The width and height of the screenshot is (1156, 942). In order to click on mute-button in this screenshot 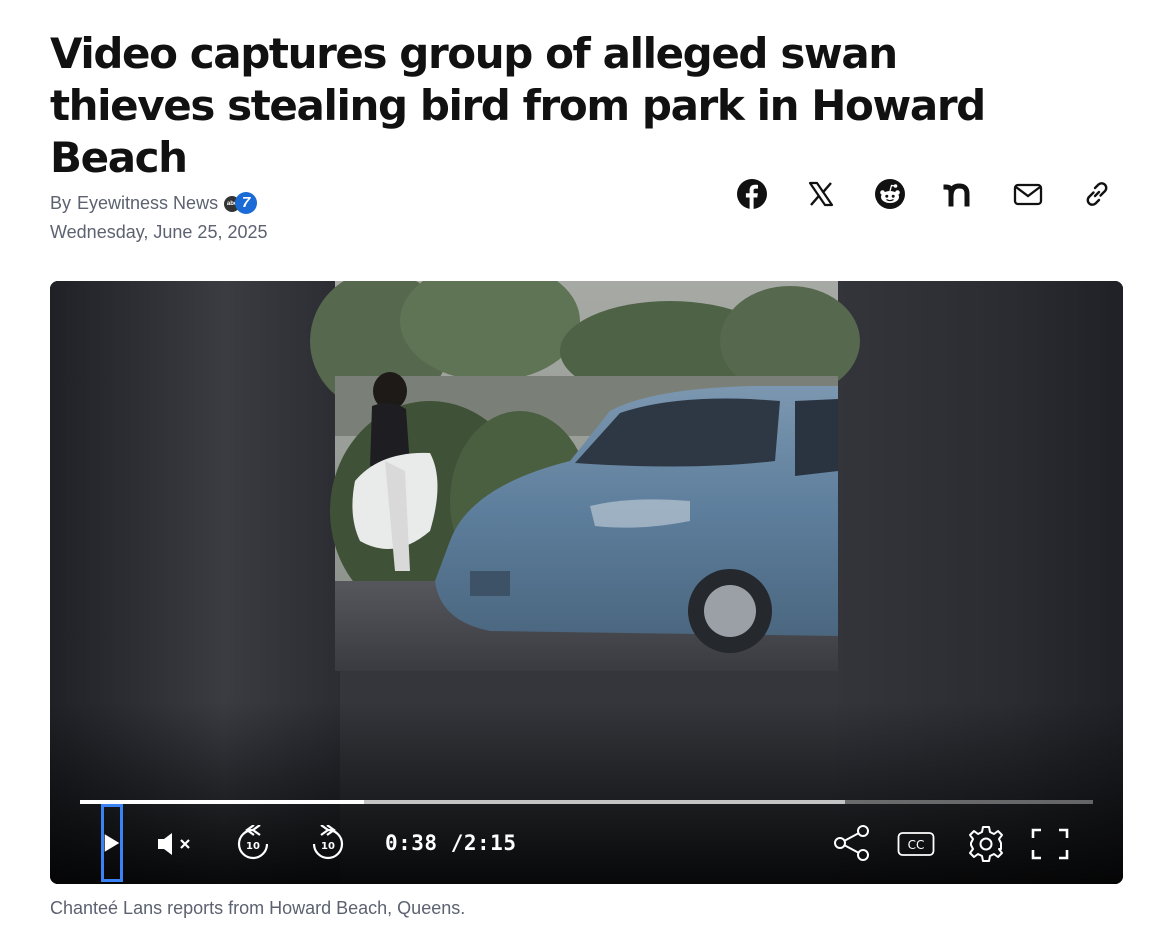, I will do `click(175, 844)`.